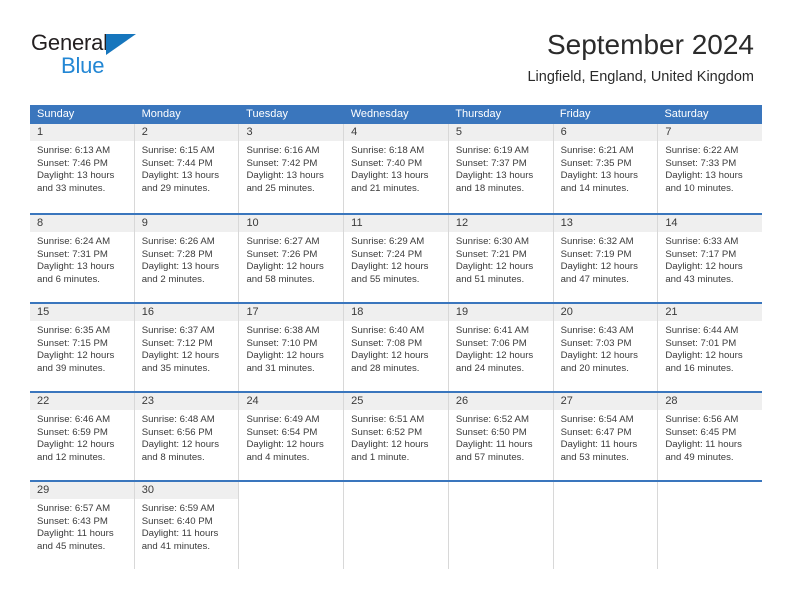 This screenshot has width=792, height=612. I want to click on daylight-text-line2: and 49 minutes., so click(699, 457).